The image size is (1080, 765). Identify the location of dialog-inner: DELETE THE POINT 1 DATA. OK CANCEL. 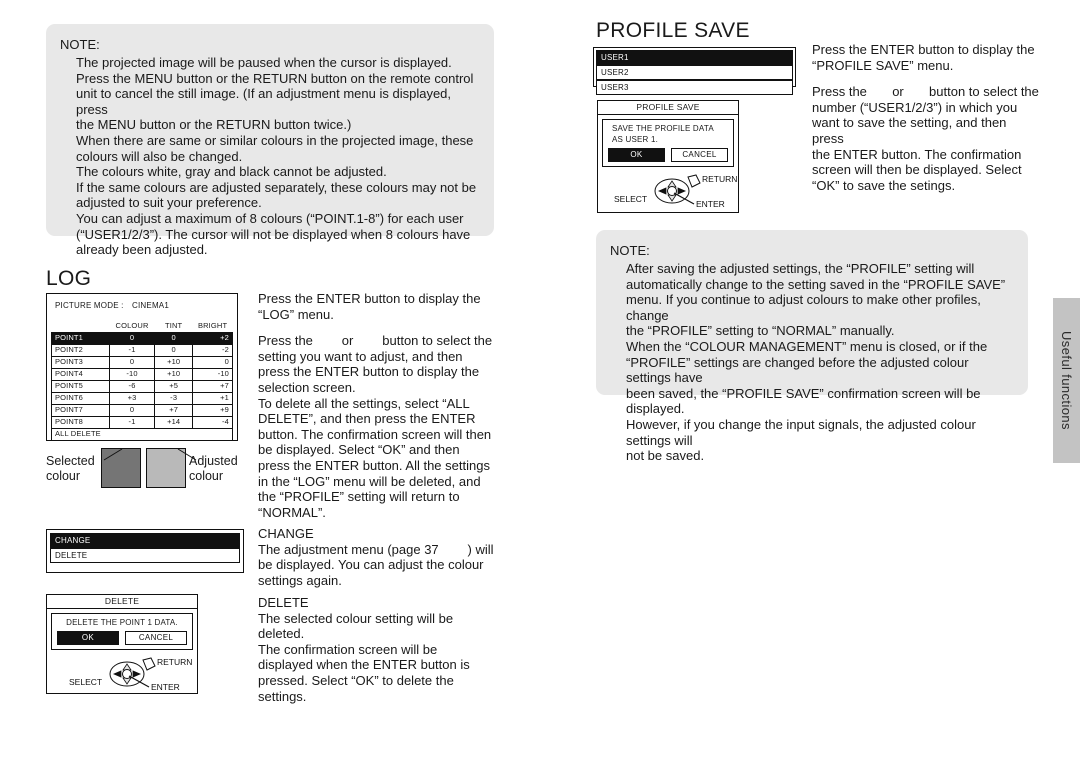
(122, 631).